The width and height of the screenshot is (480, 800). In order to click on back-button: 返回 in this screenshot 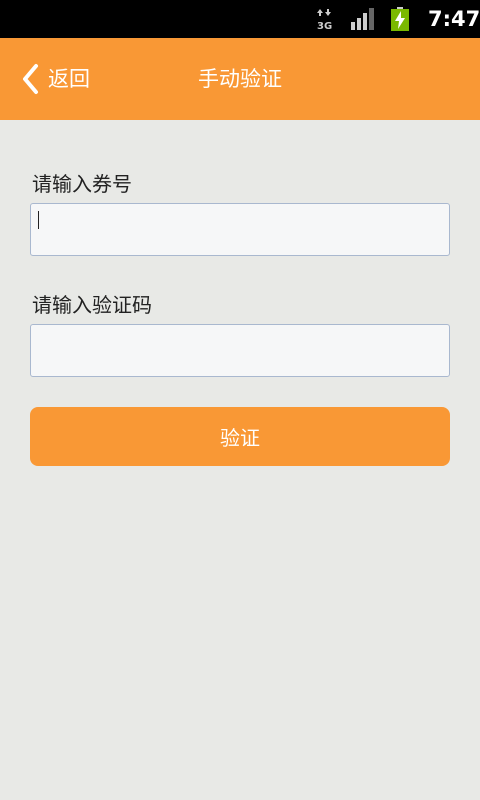, I will do `click(55, 79)`.